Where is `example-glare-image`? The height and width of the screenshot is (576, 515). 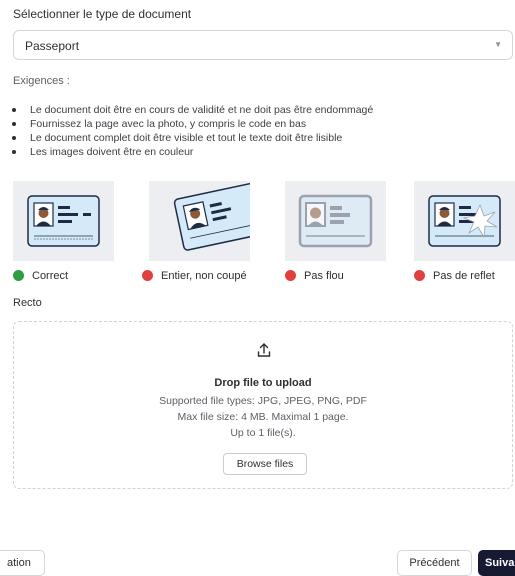 example-glare-image is located at coordinates (464, 221).